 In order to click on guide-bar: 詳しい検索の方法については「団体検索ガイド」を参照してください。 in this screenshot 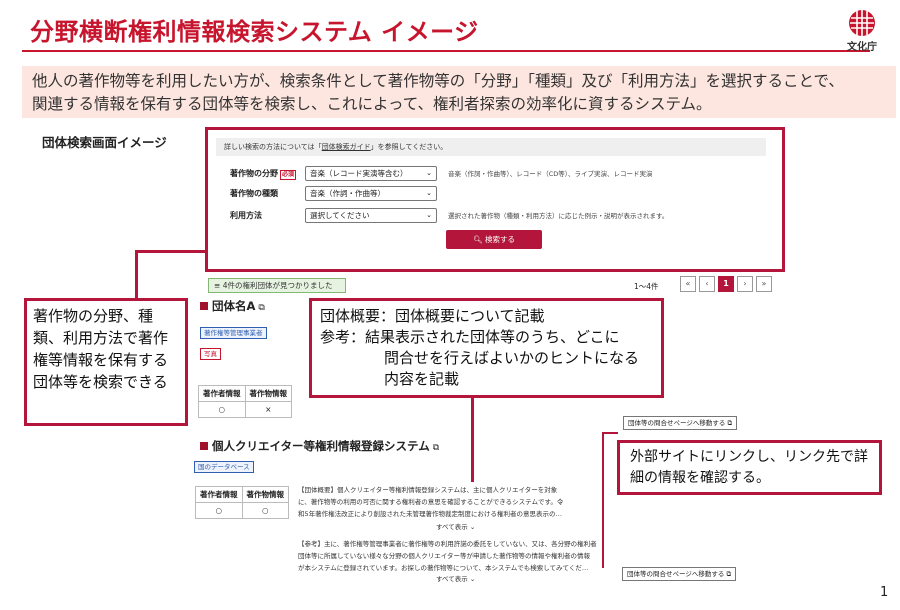, I will do `click(491, 147)`.